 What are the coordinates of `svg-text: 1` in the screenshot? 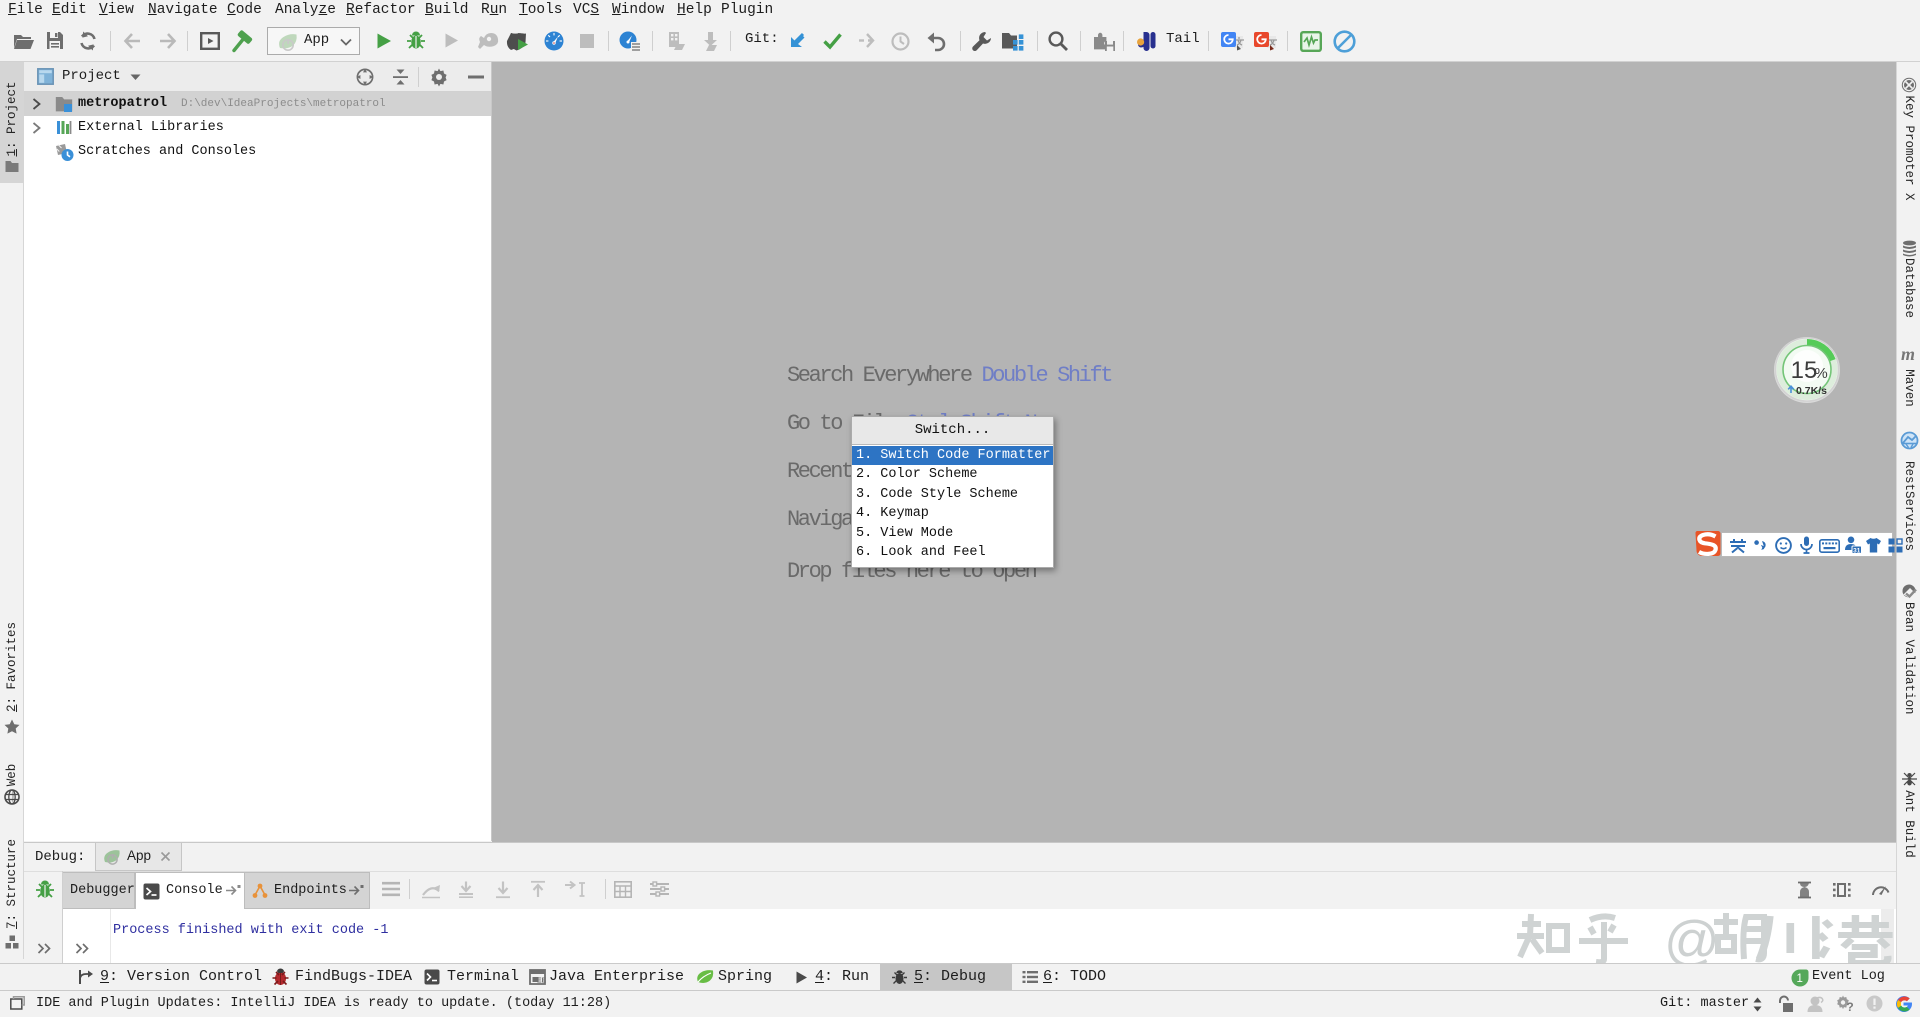 It's located at (1799, 979).